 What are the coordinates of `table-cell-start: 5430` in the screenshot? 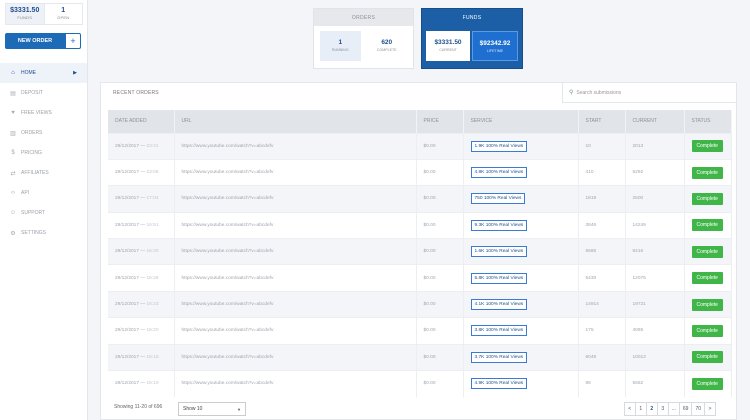 It's located at (602, 278).